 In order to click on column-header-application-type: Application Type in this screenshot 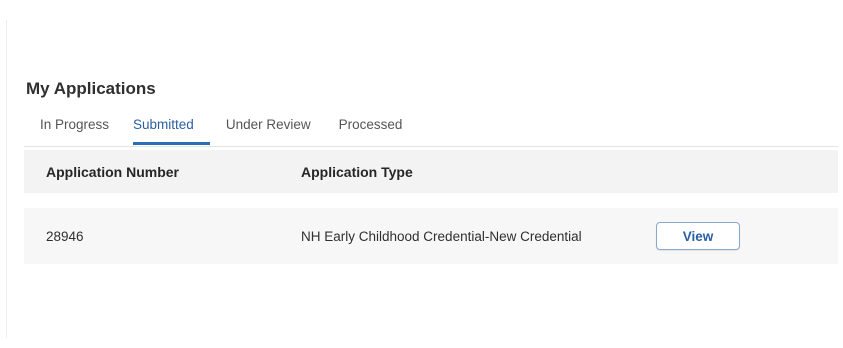, I will do `click(357, 171)`.